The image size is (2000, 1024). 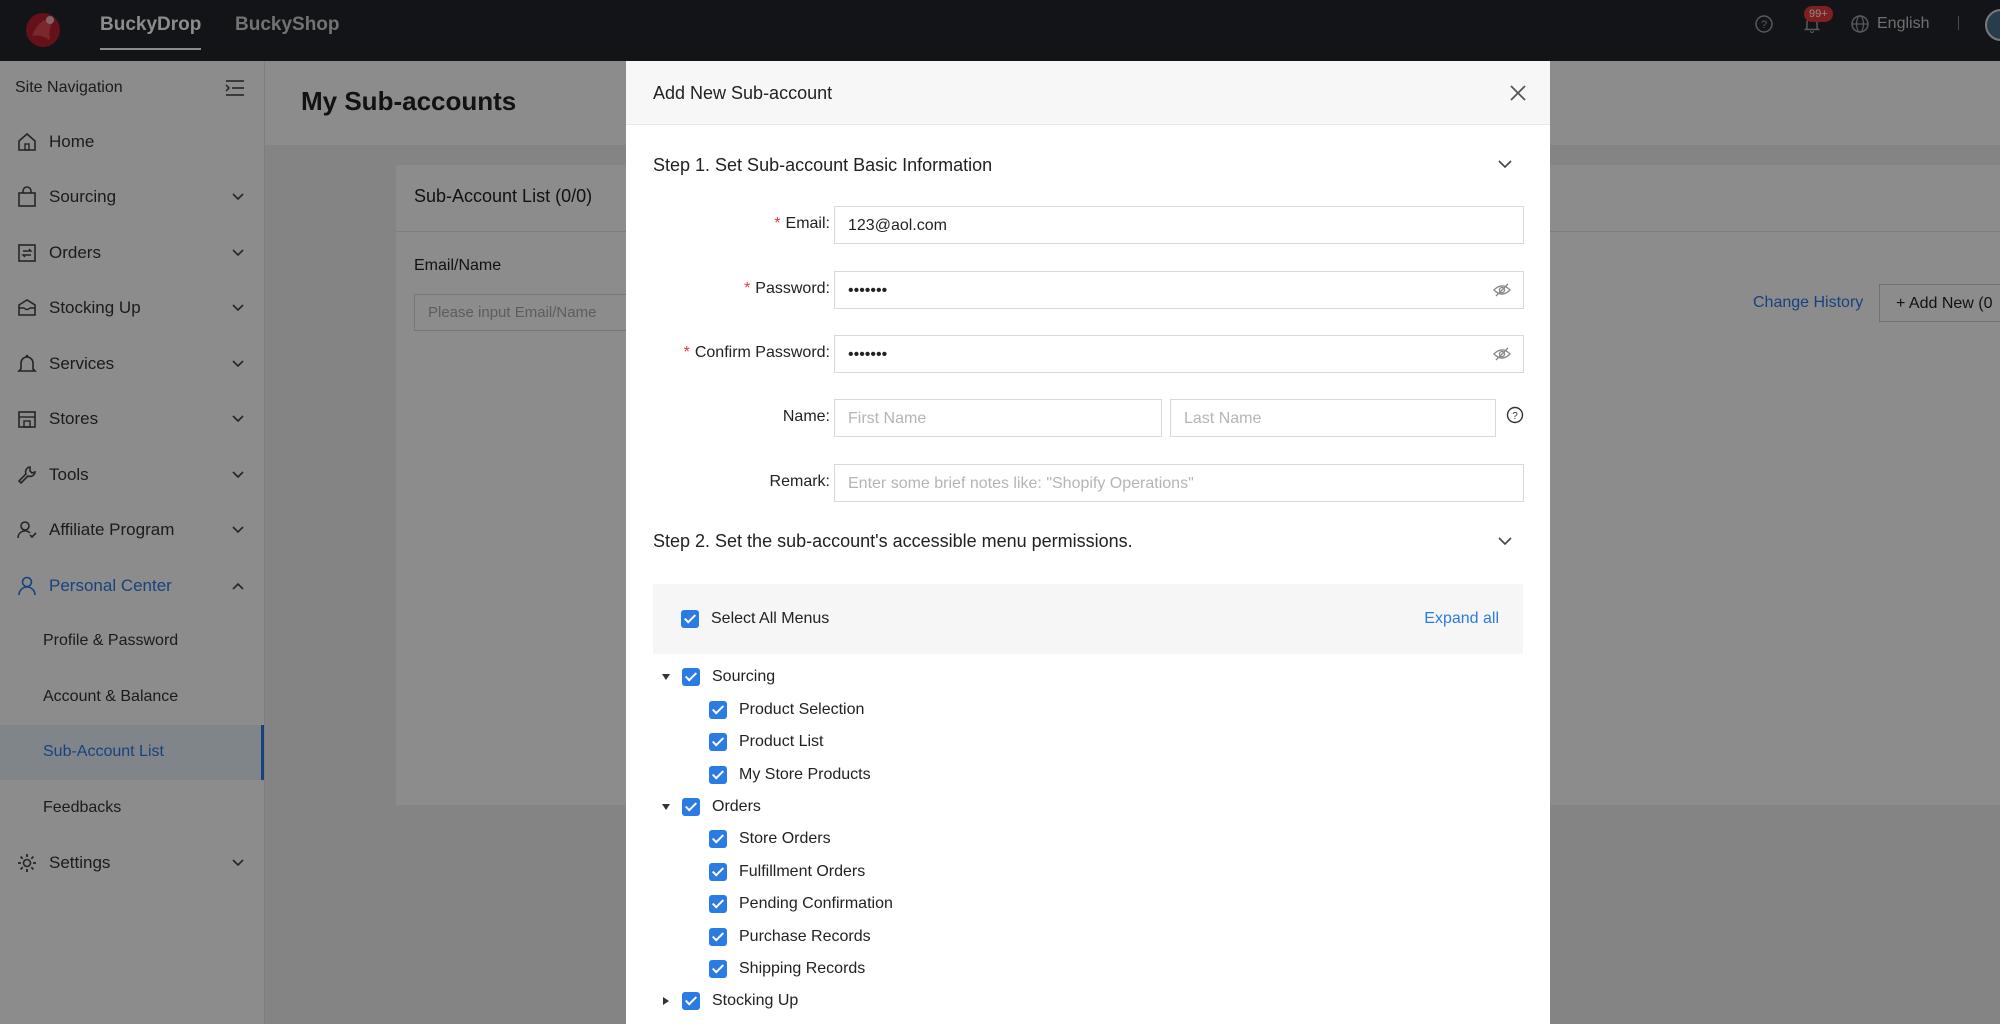 What do you see at coordinates (806, 416) in the screenshot?
I see `name-label: Name:` at bounding box center [806, 416].